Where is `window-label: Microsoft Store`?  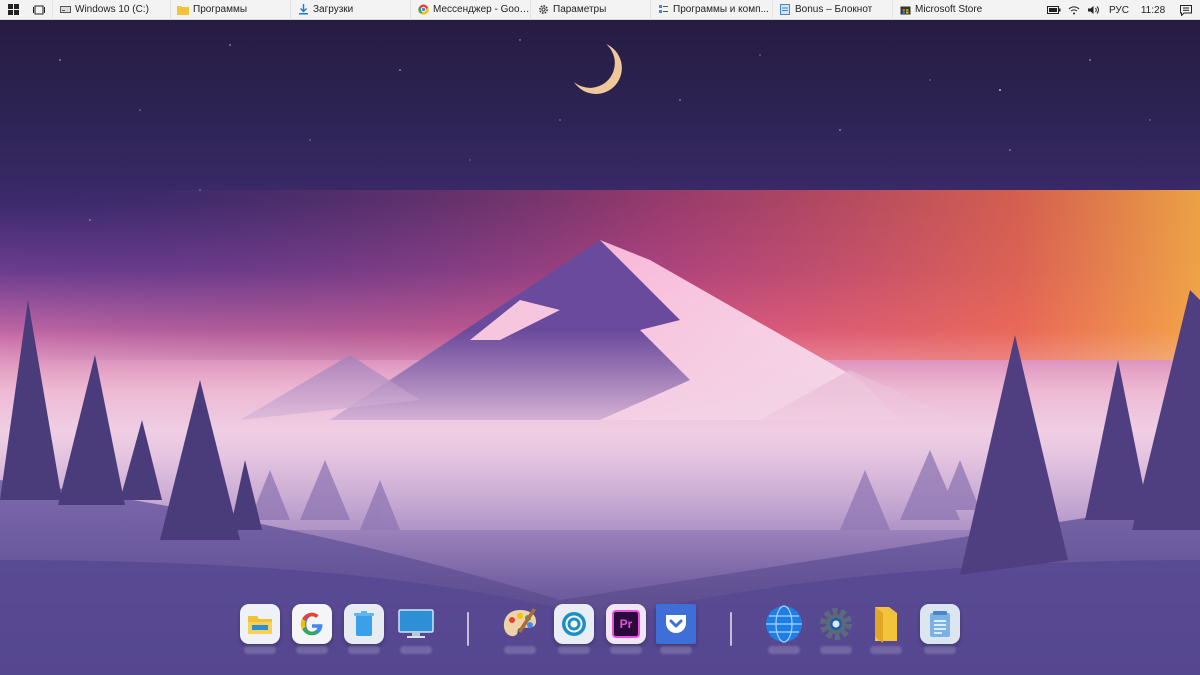 window-label: Microsoft Store is located at coordinates (949, 9).